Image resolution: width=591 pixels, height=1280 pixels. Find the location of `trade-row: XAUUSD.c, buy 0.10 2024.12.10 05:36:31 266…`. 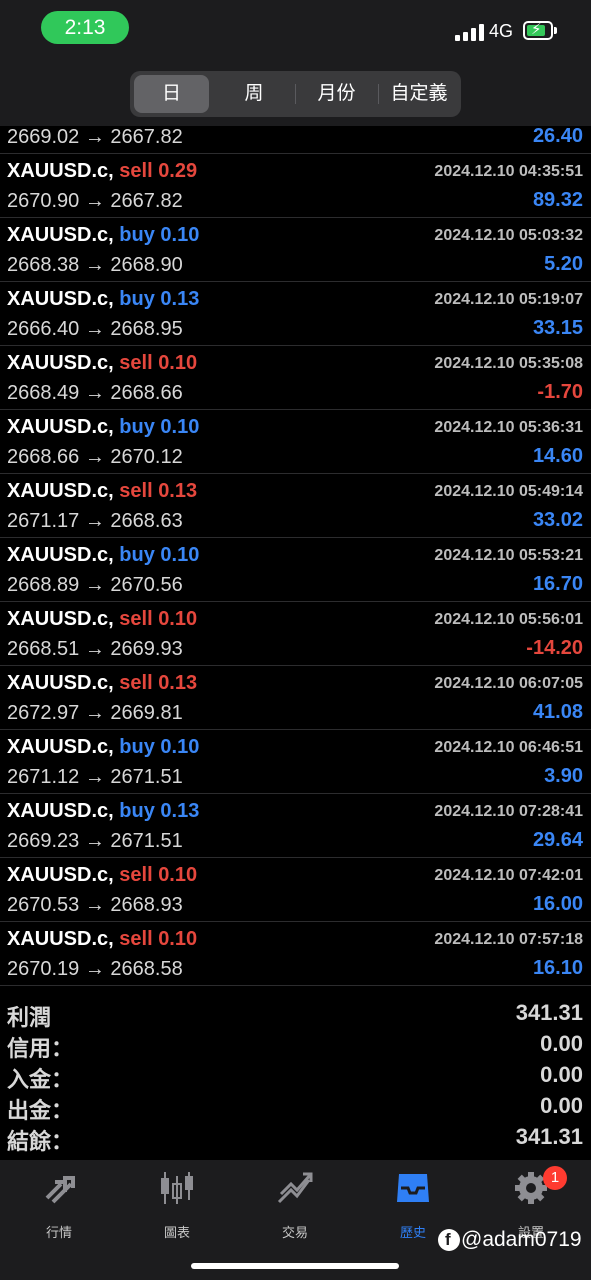

trade-row: XAUUSD.c, buy 0.10 2024.12.10 05:36:31 266… is located at coordinates (295, 442).